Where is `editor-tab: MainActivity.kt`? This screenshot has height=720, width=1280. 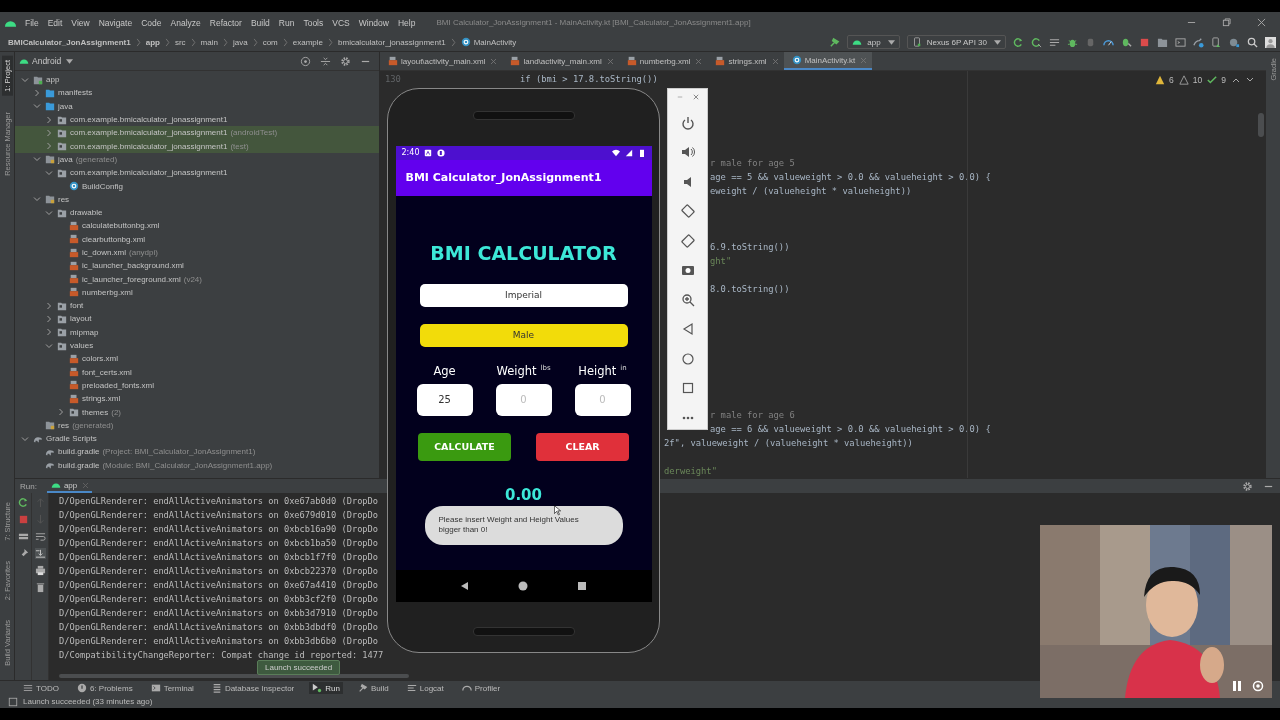 editor-tab: MainActivity.kt is located at coordinates (828, 61).